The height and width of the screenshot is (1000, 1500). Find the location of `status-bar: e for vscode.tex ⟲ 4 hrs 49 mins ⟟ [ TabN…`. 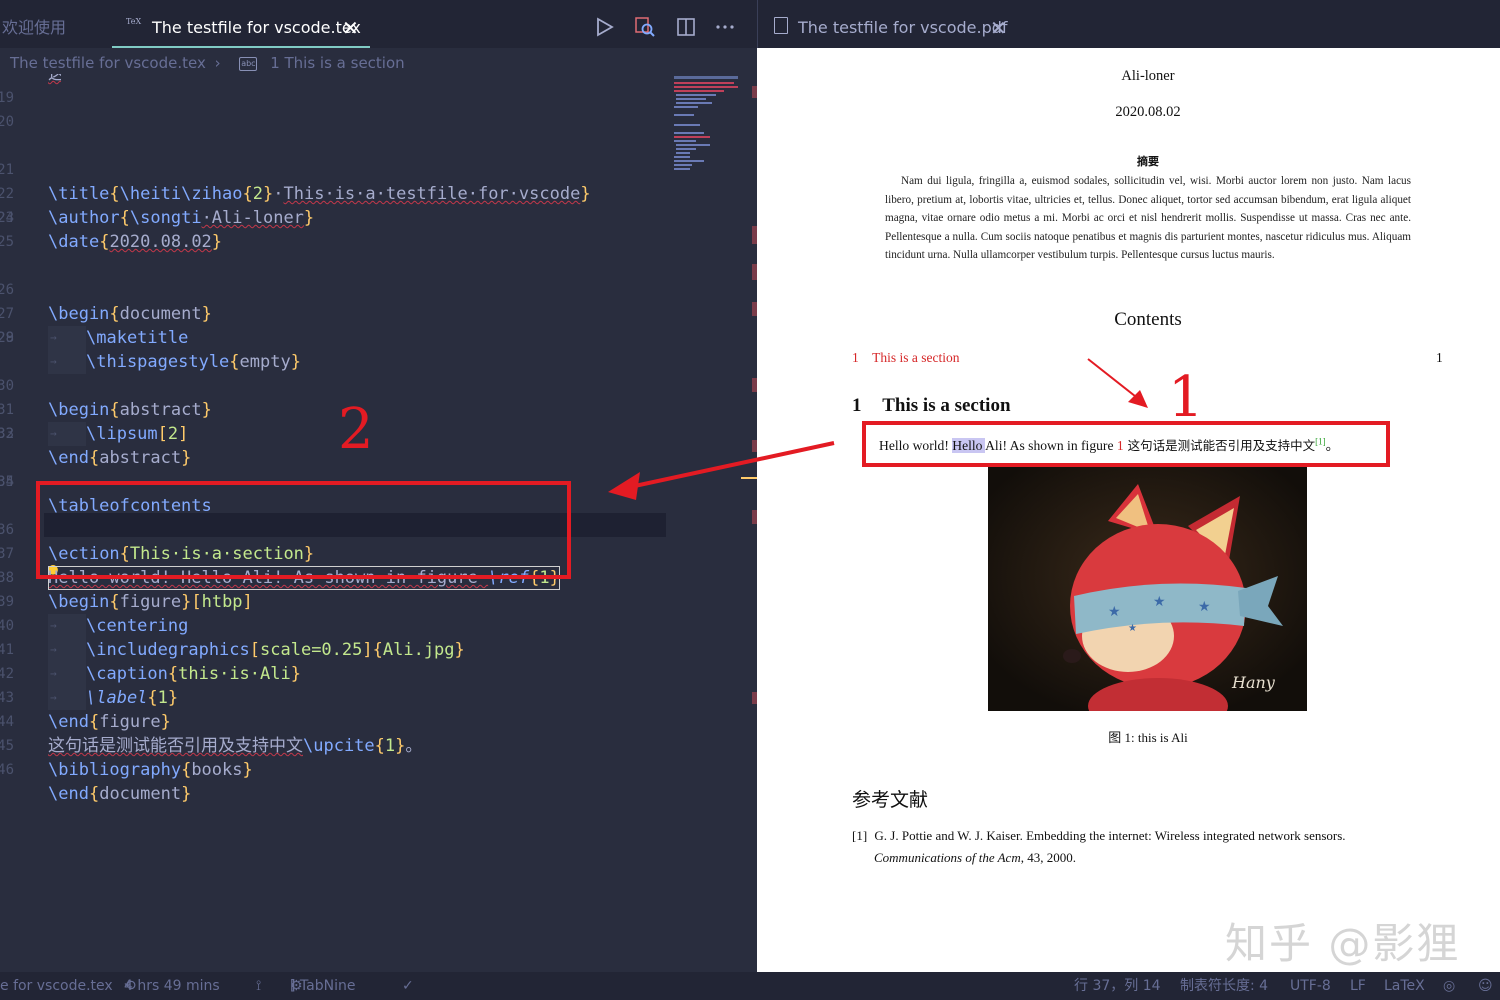

status-bar: e for vscode.tex ⟲ 4 hrs 49 mins ⟟ [ TabN… is located at coordinates (750, 986).